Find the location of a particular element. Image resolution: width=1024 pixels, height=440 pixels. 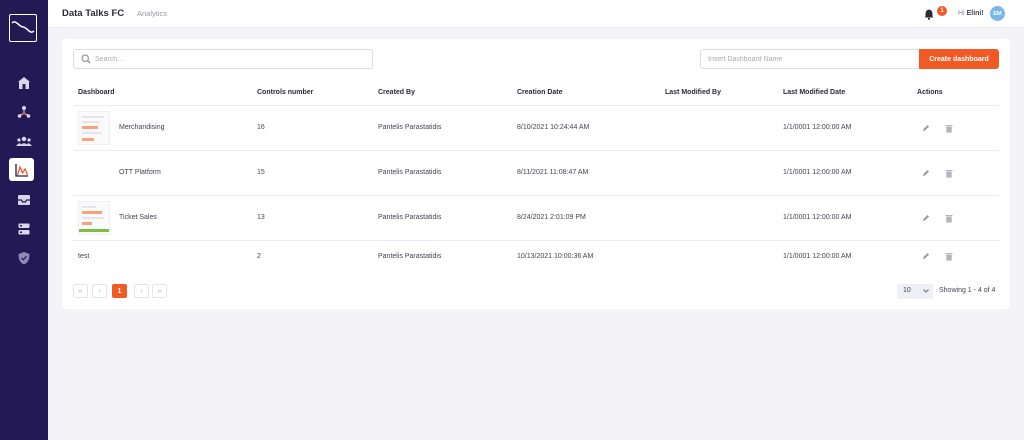

avatar: EM is located at coordinates (997, 13).